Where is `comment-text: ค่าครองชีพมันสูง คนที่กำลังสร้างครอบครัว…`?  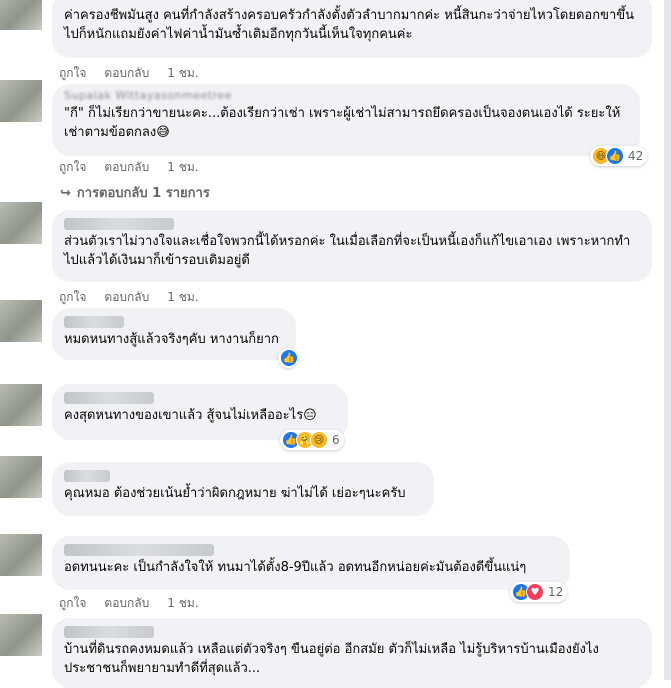
comment-text: ค่าครองชีพมันสูง คนที่กำลังสร้างครอบครัว… is located at coordinates (349, 25).